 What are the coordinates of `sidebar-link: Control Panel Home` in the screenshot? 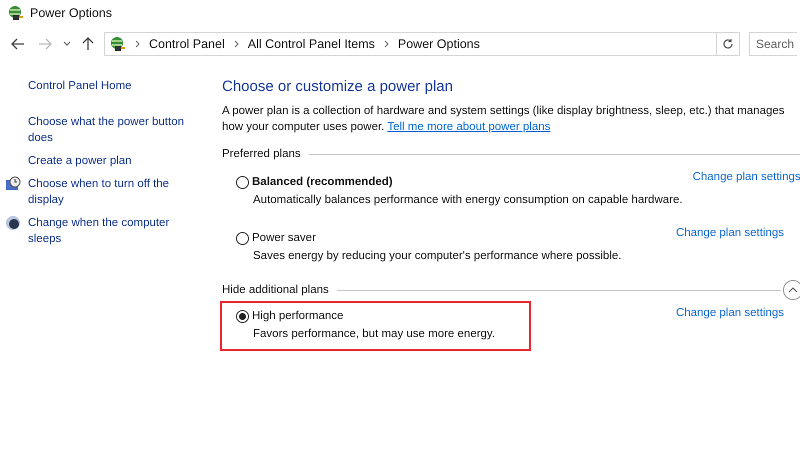 It's located at (115, 86).